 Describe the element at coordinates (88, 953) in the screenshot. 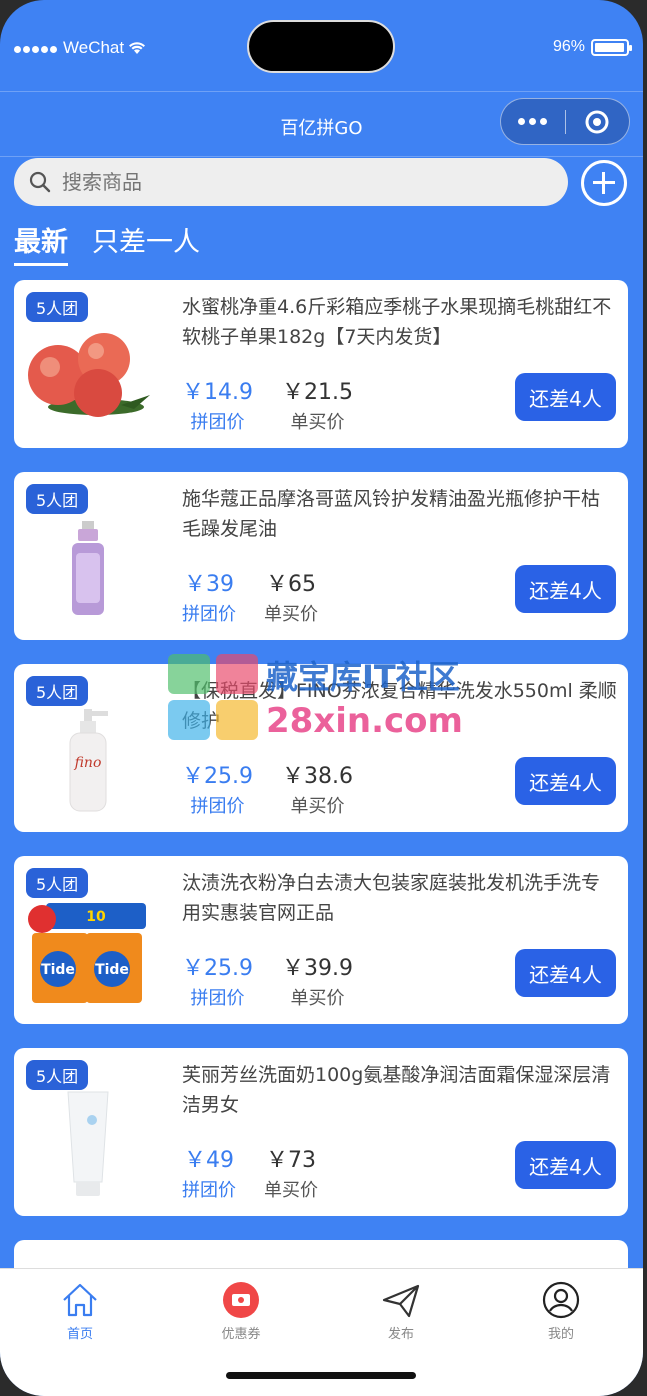

I see `detergent-image: Tide Tide 10` at that location.